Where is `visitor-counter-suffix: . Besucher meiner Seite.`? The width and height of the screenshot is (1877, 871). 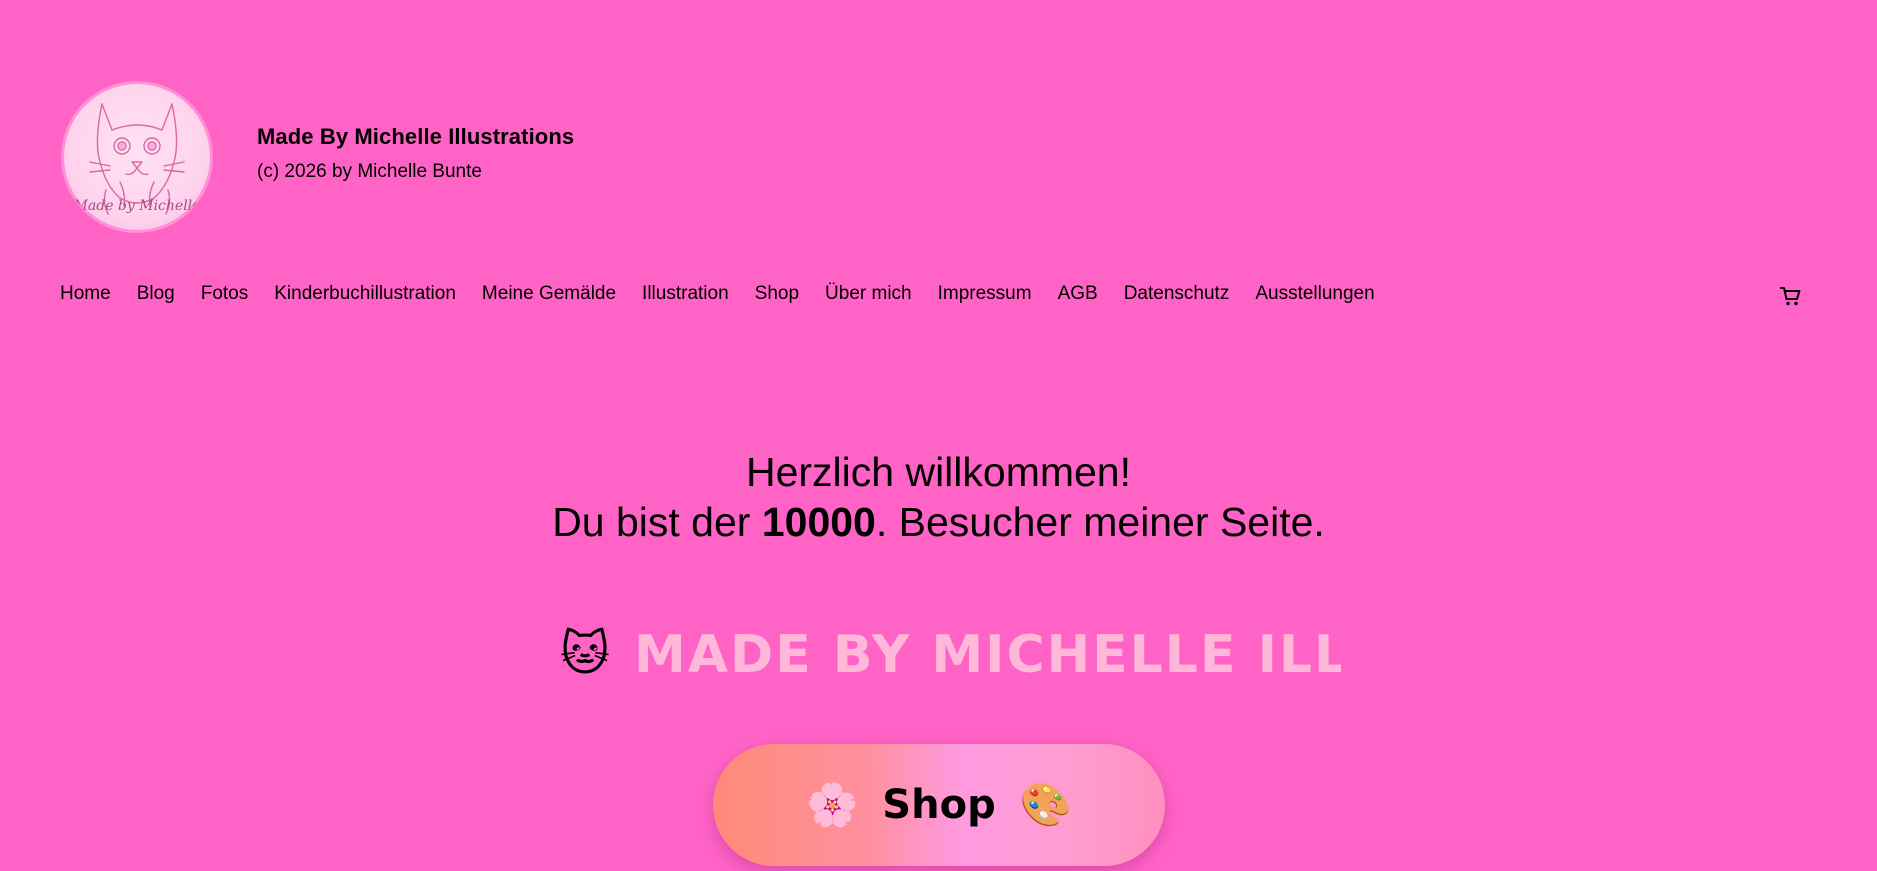
visitor-counter-suffix: . Besucher meiner Seite. is located at coordinates (1100, 522).